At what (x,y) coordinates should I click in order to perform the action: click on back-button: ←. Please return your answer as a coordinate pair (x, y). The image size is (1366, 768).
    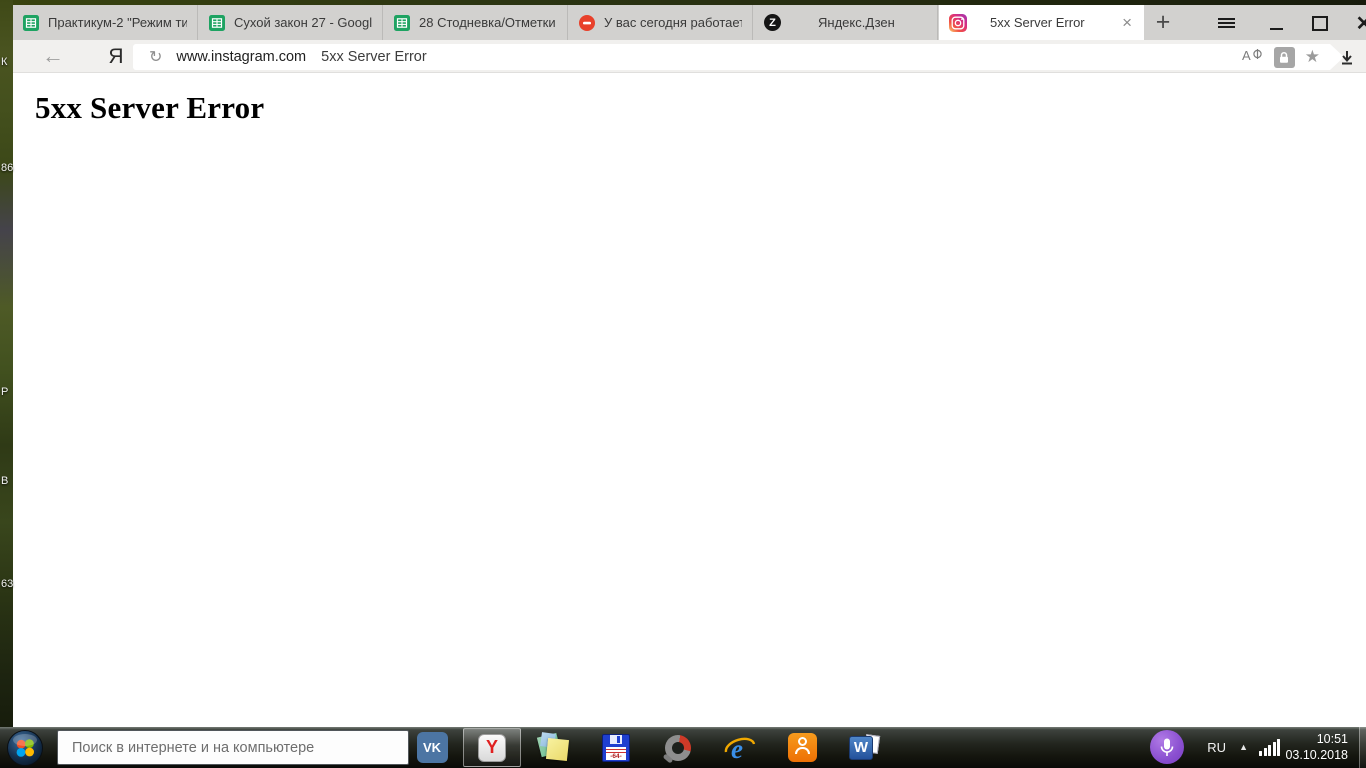
    Looking at the image, I should click on (53, 56).